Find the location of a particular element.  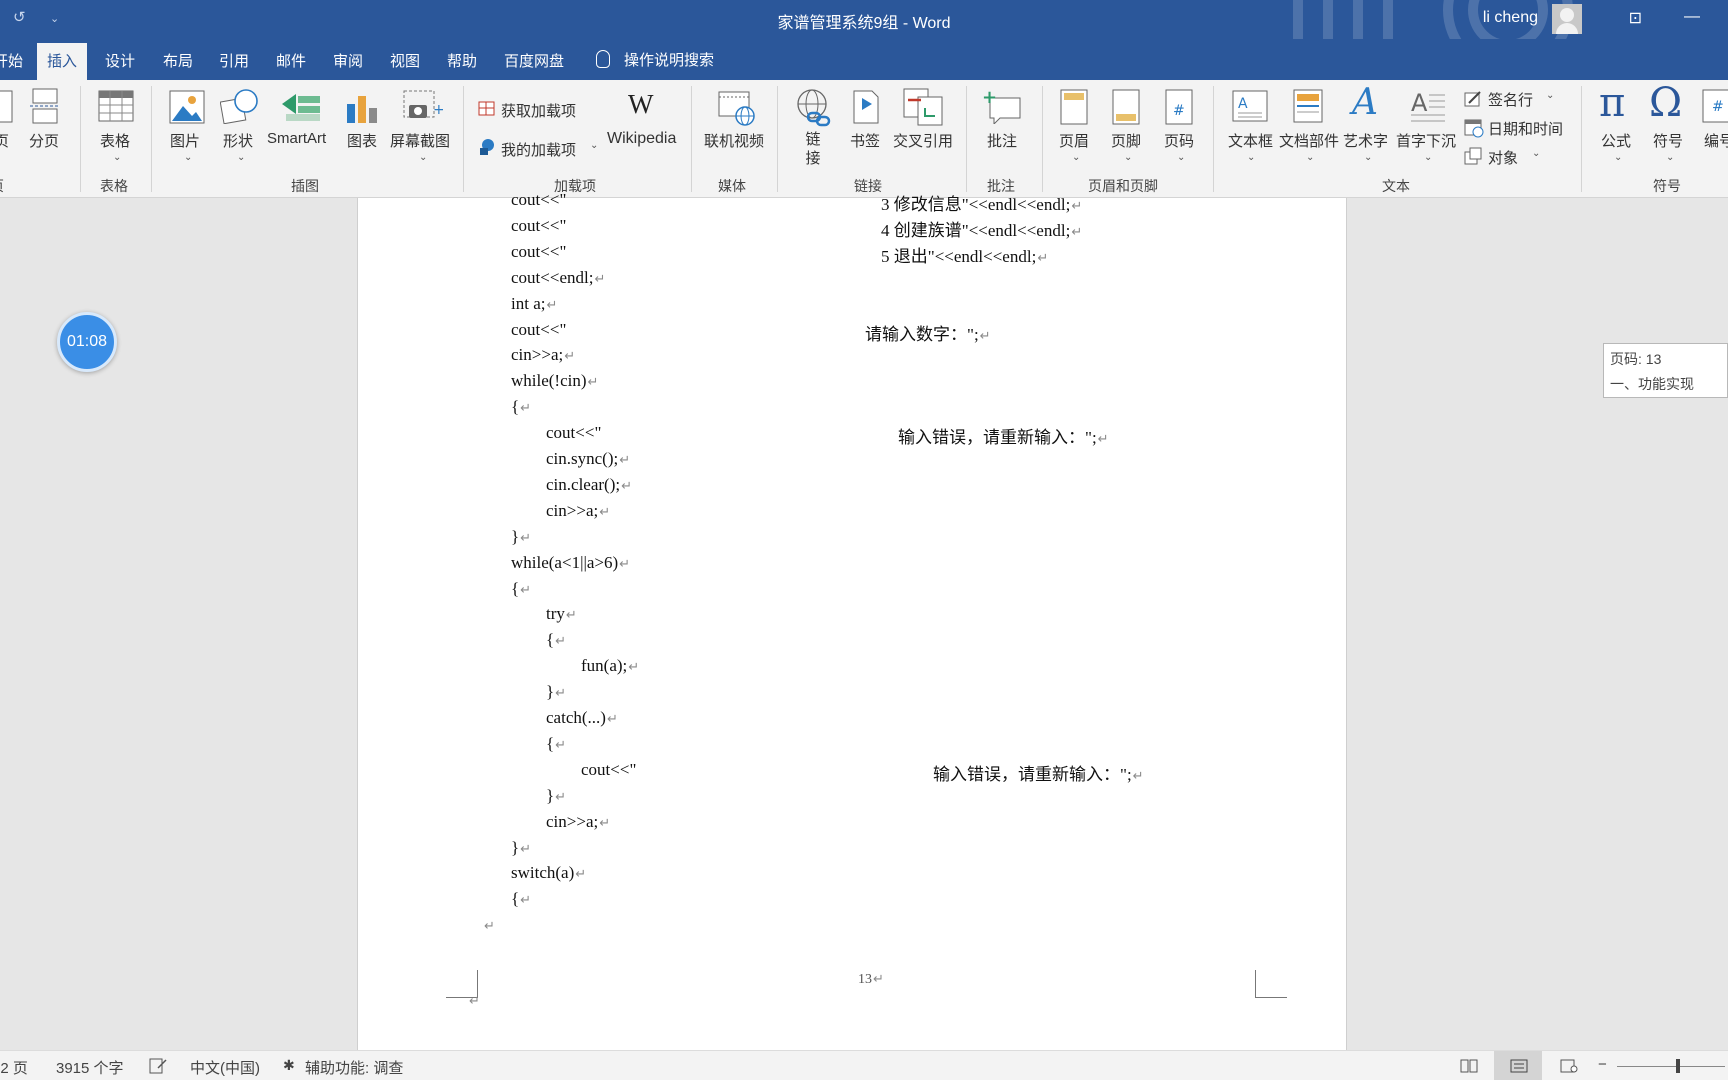

object-button: 对象 is located at coordinates (1503, 157).